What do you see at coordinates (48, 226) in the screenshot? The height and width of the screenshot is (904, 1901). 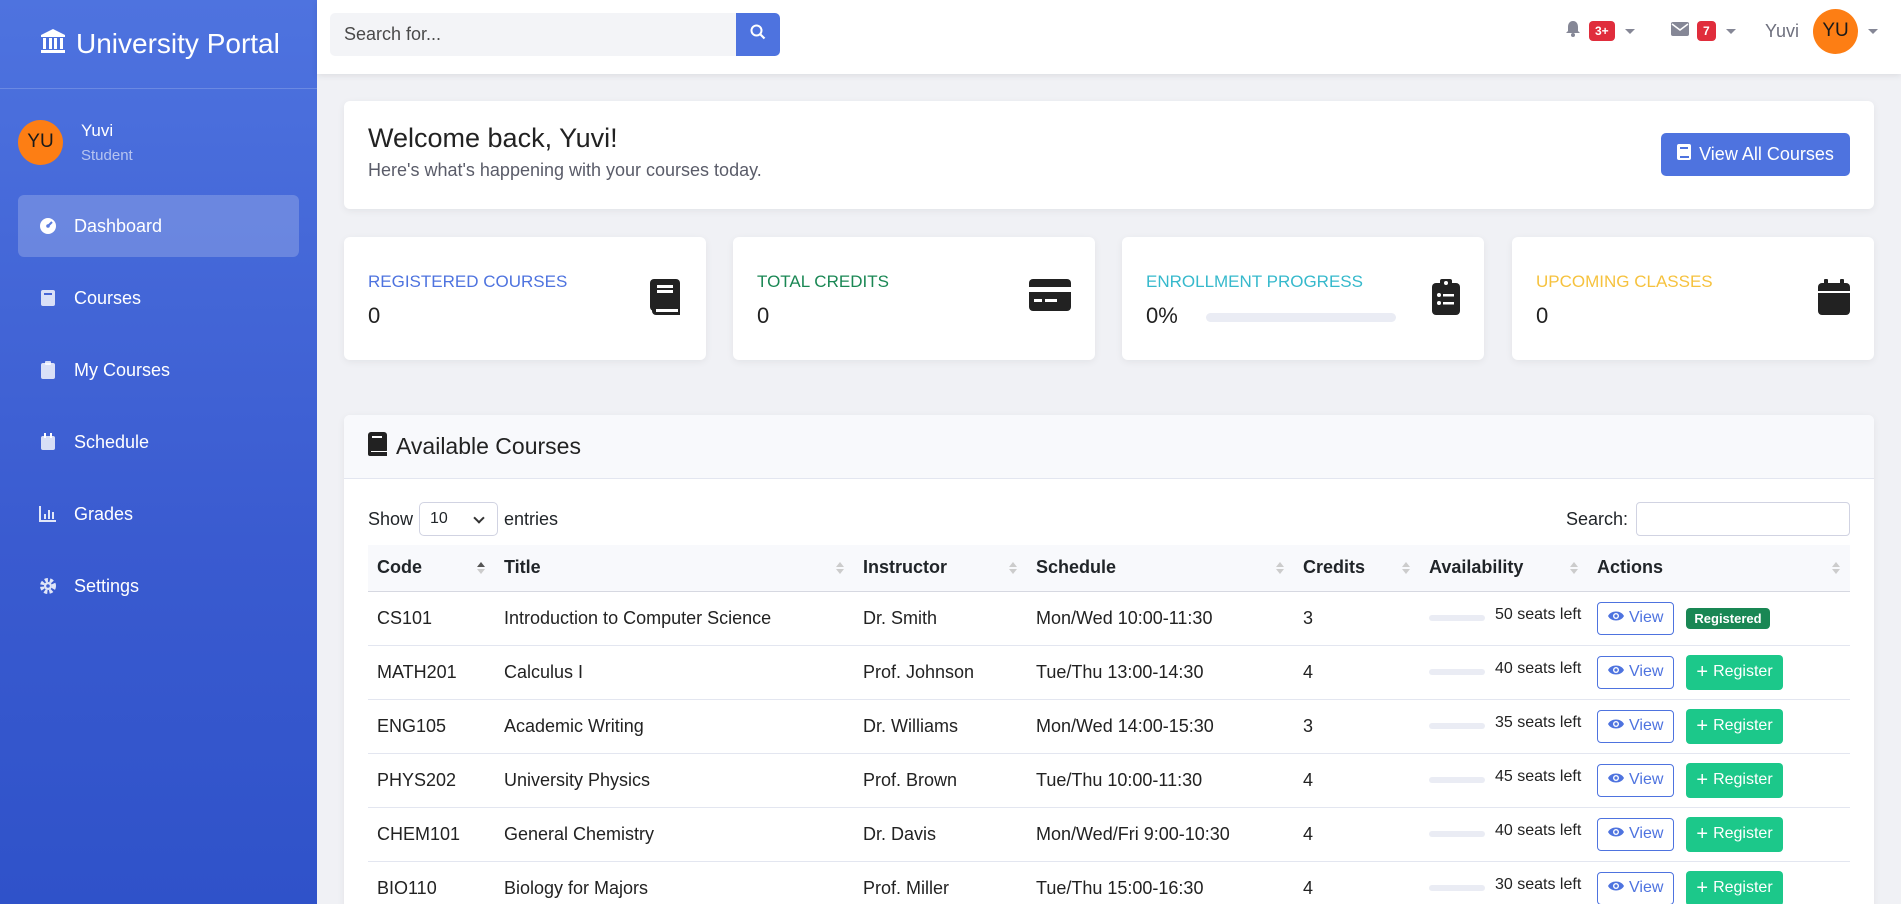 I see `gauge-icon` at bounding box center [48, 226].